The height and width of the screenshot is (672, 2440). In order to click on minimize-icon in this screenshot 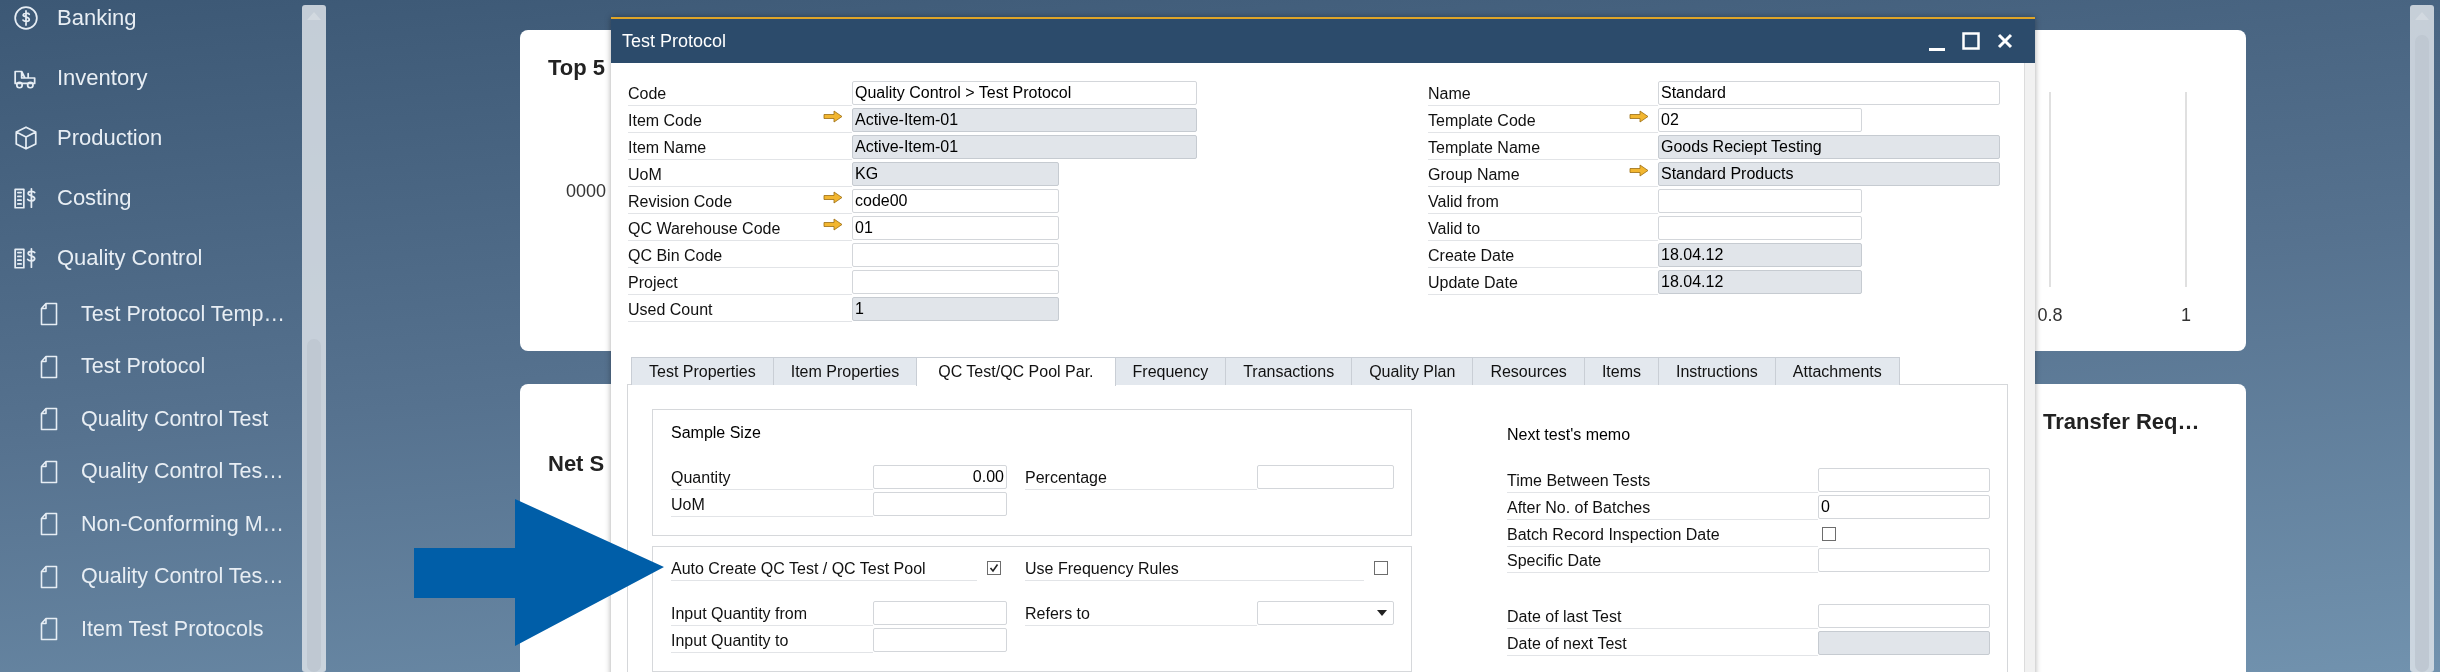, I will do `click(1937, 49)`.